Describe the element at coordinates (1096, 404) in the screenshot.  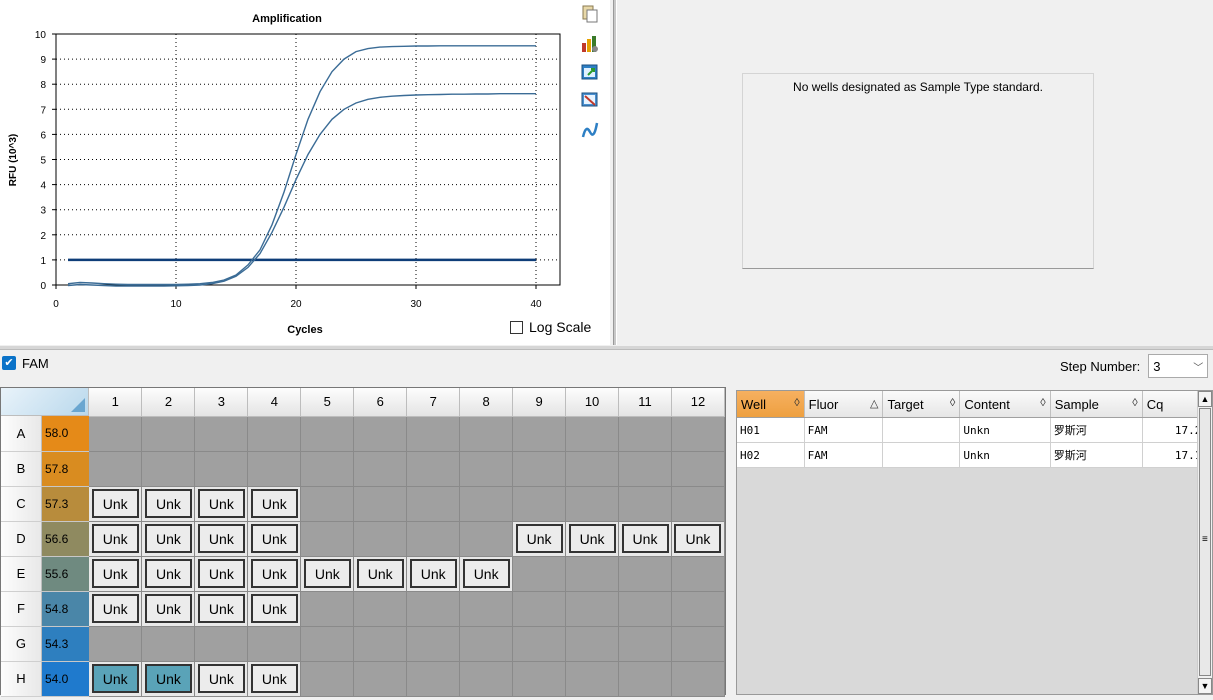
I see `results-header-sample: Sample ◊` at that location.